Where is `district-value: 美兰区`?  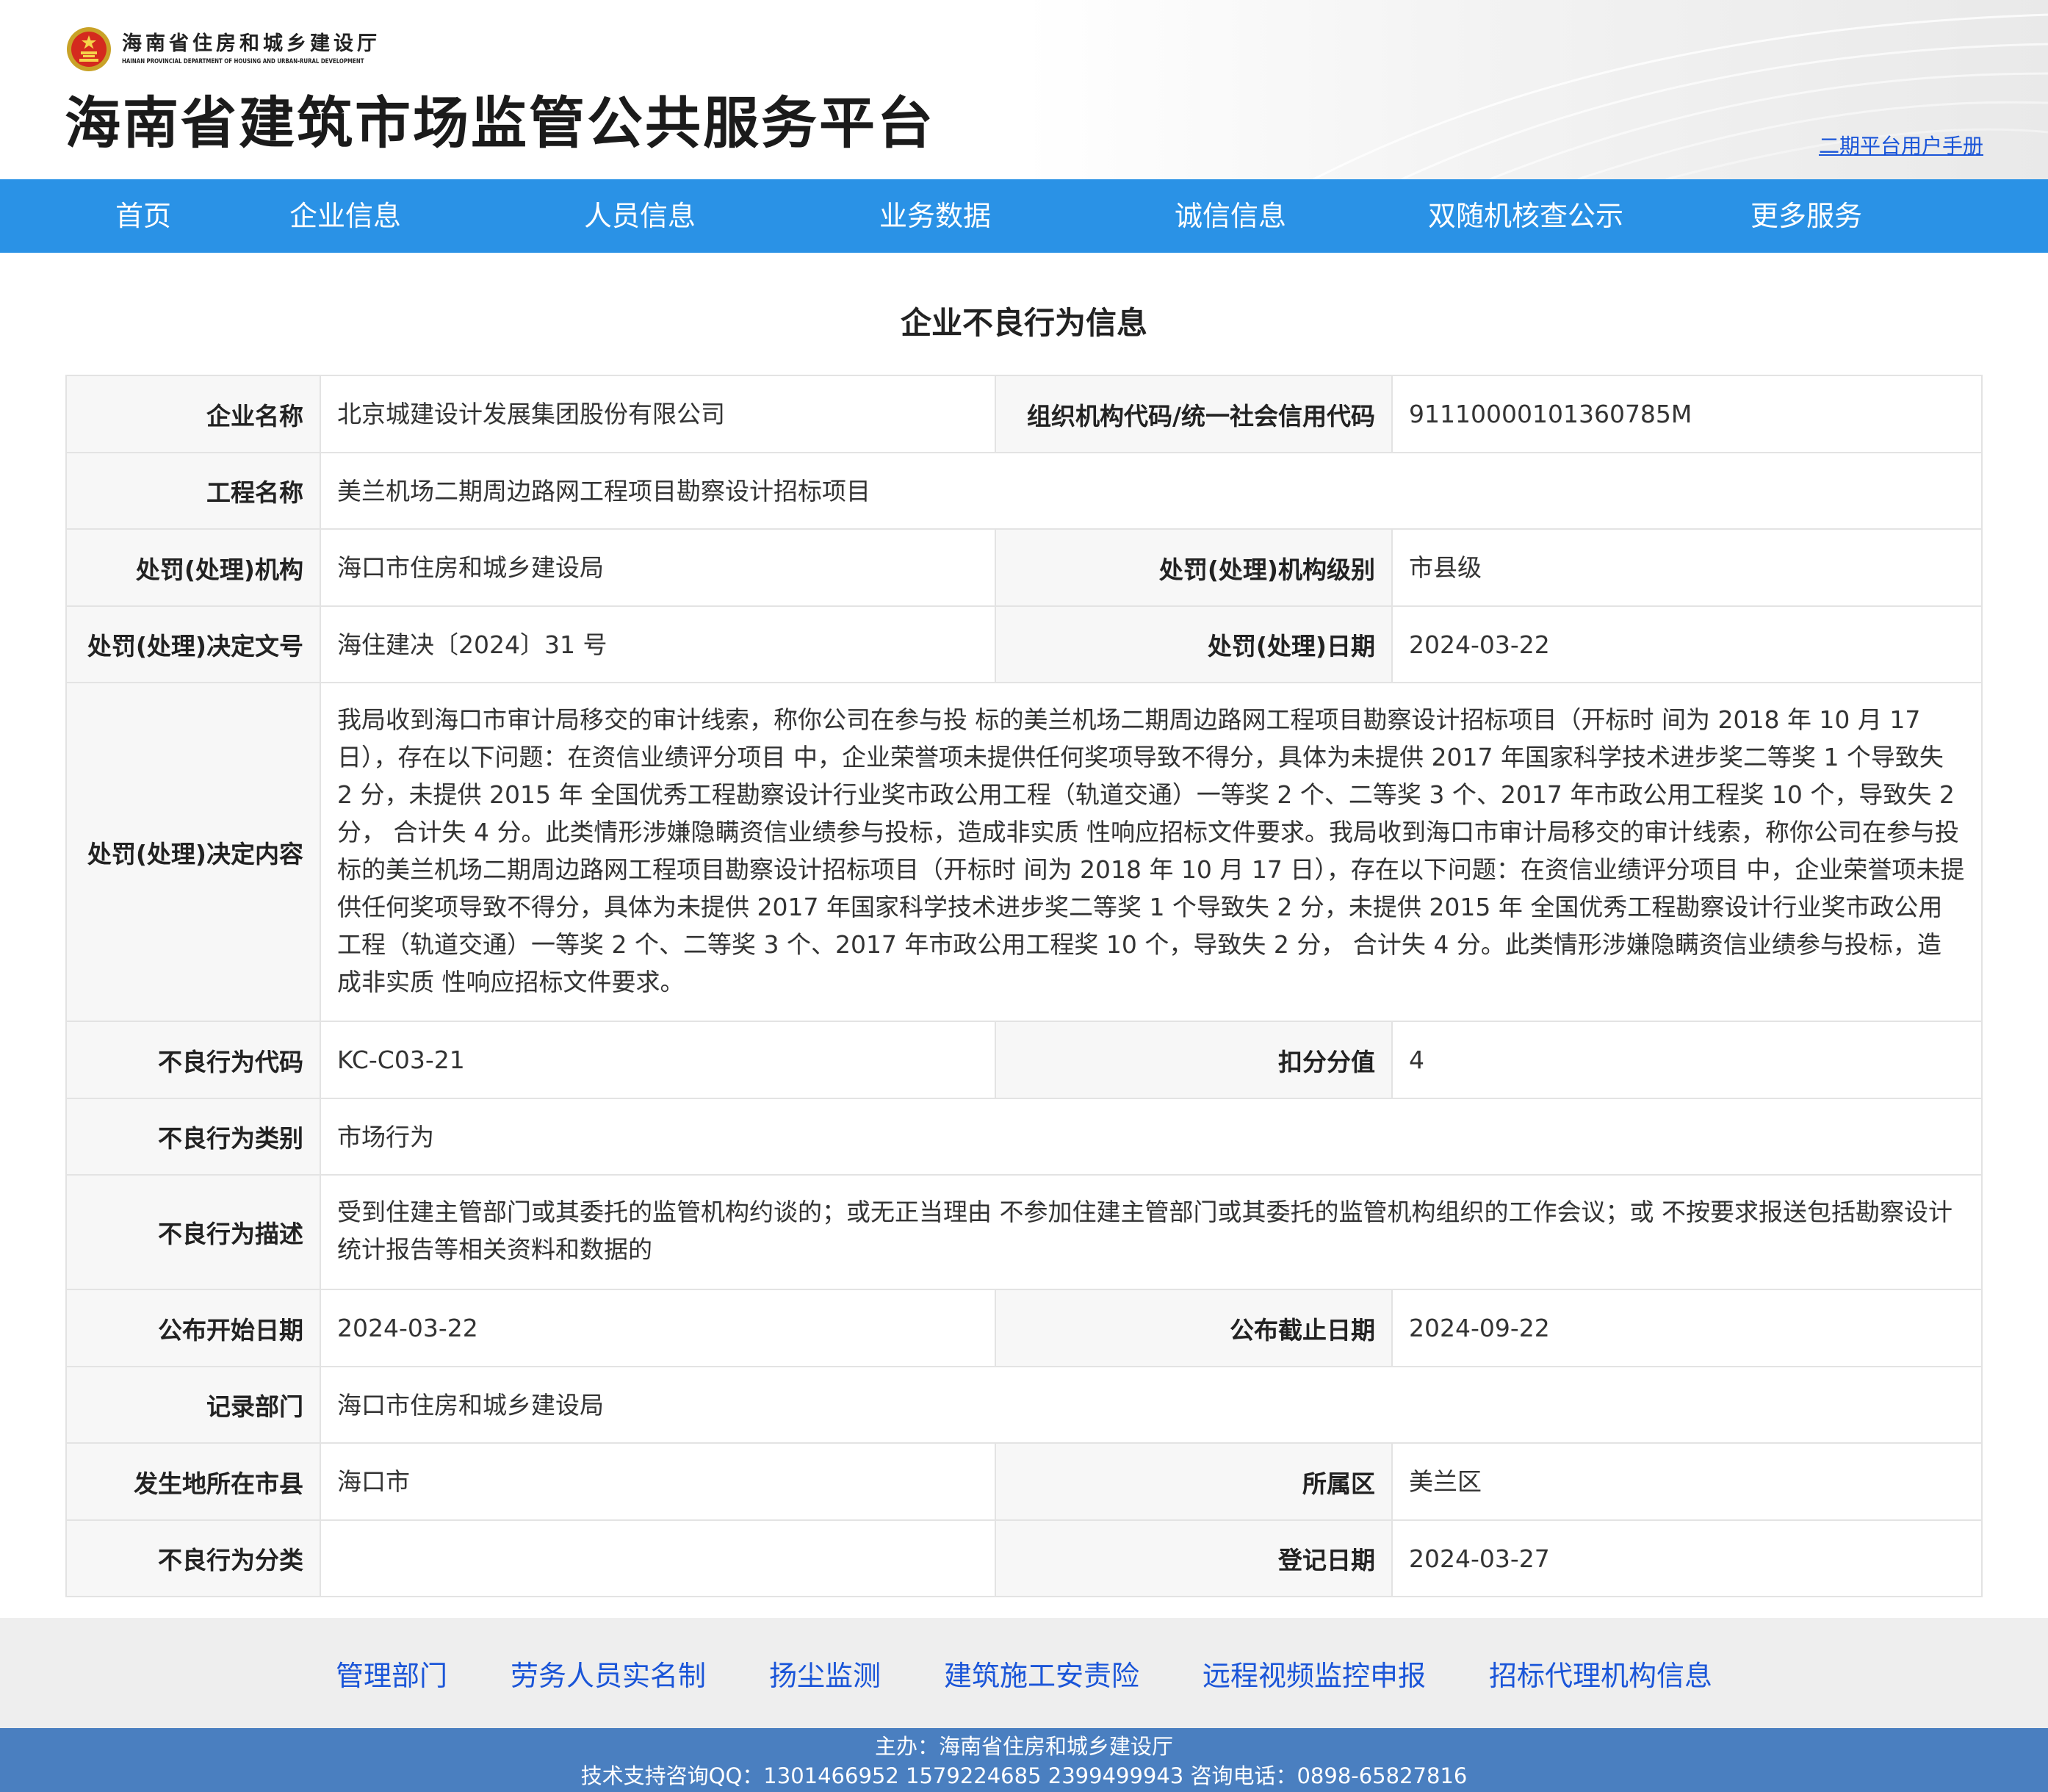
district-value: 美兰区 is located at coordinates (1687, 1481).